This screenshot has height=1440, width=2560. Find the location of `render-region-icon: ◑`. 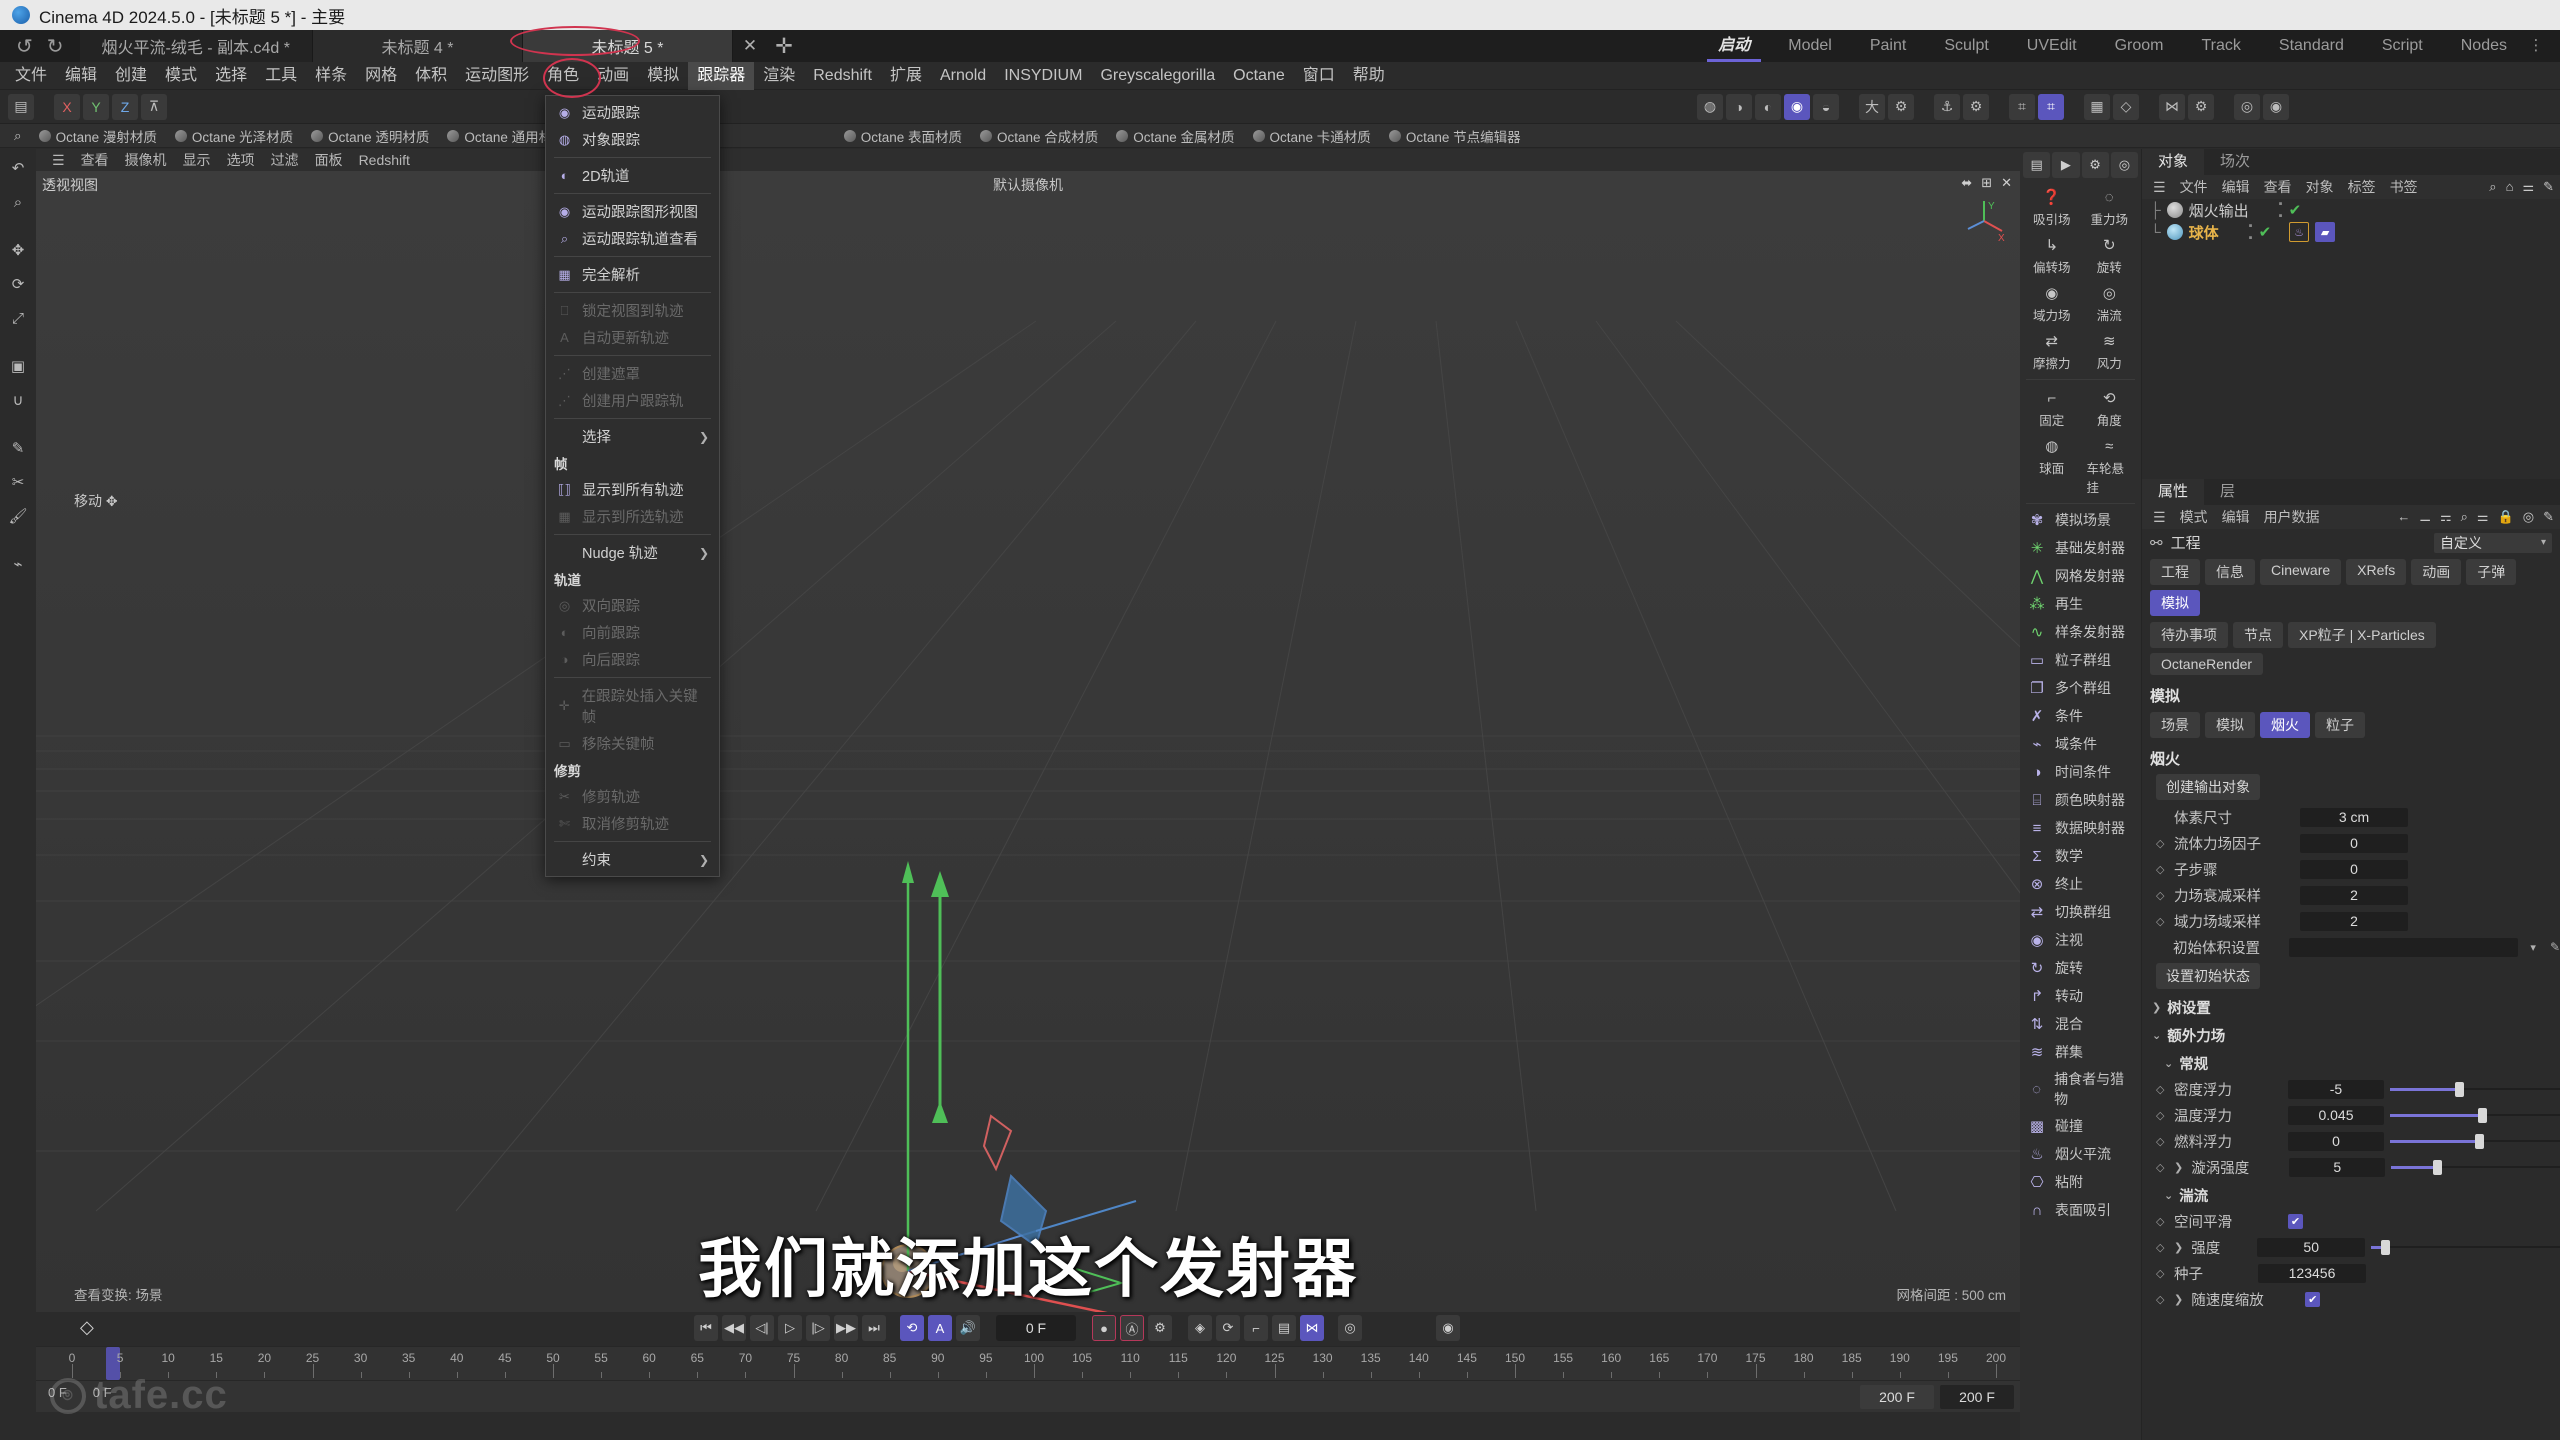

render-region-icon: ◑ is located at coordinates (1739, 106).